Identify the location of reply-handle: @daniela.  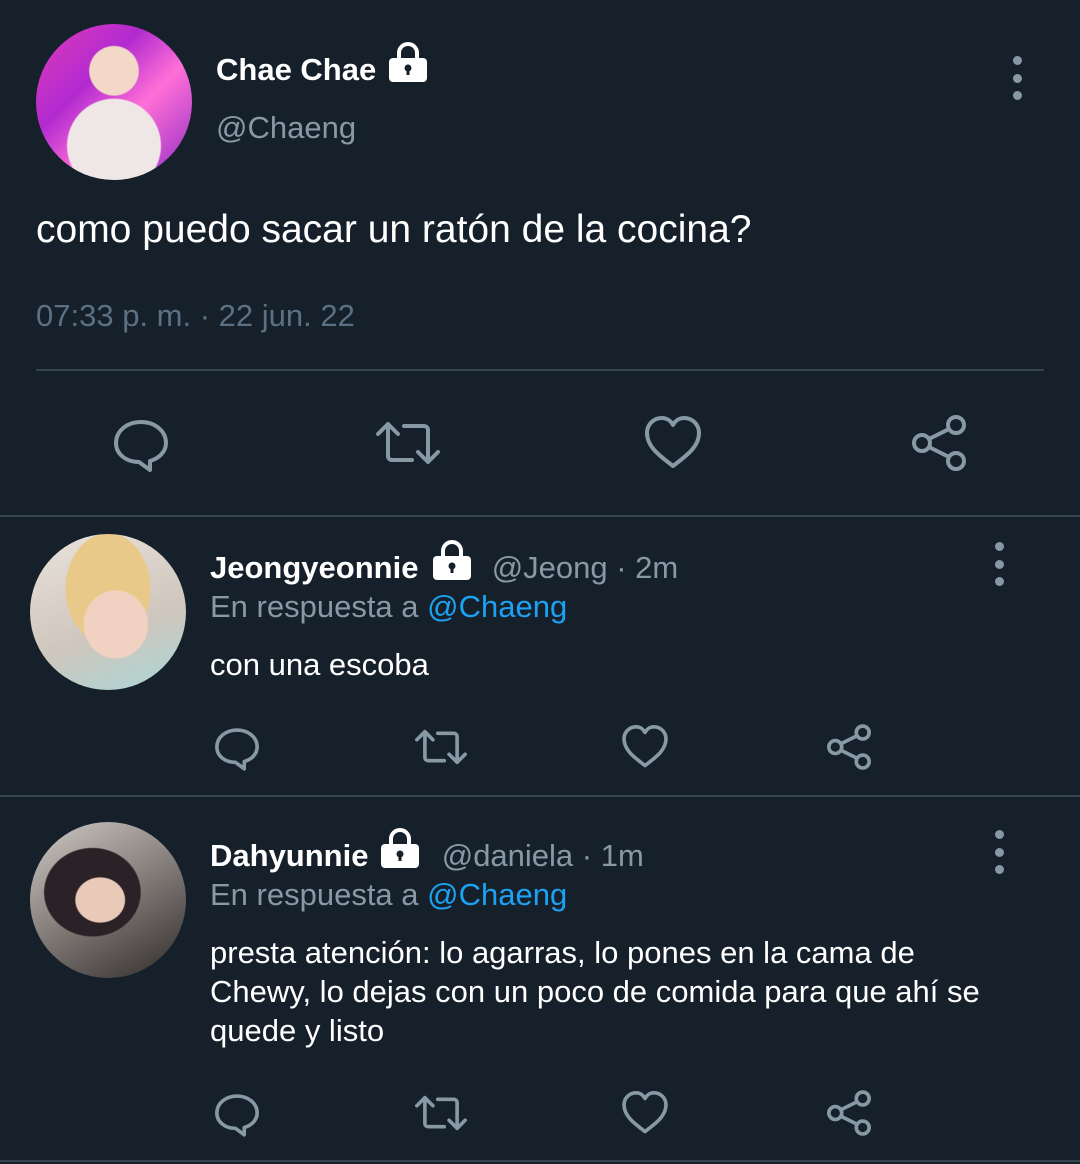
(507, 855).